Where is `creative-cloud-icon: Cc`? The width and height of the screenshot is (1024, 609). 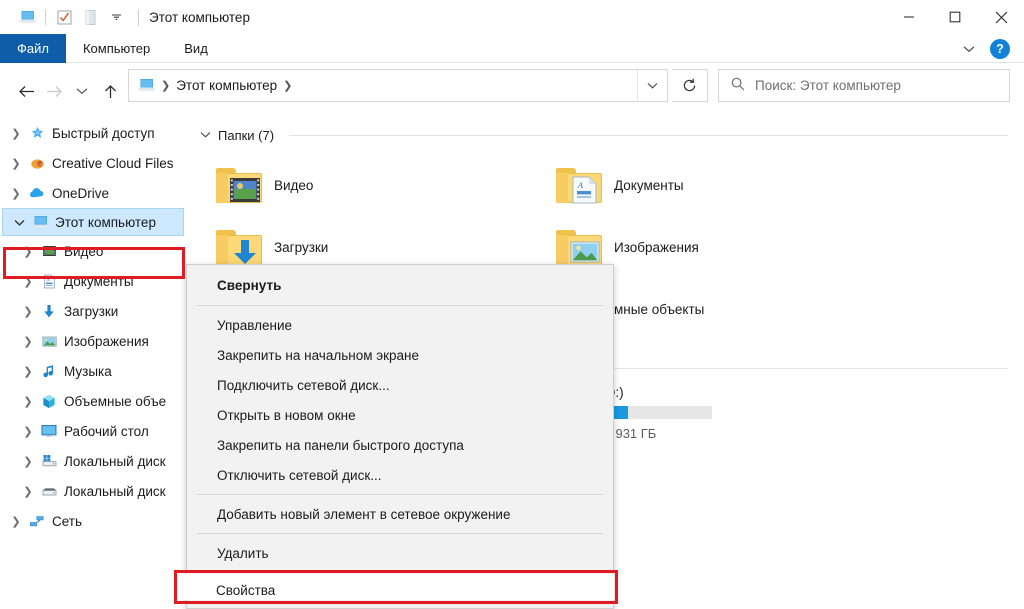
creative-cloud-icon: Cc is located at coordinates (37, 163).